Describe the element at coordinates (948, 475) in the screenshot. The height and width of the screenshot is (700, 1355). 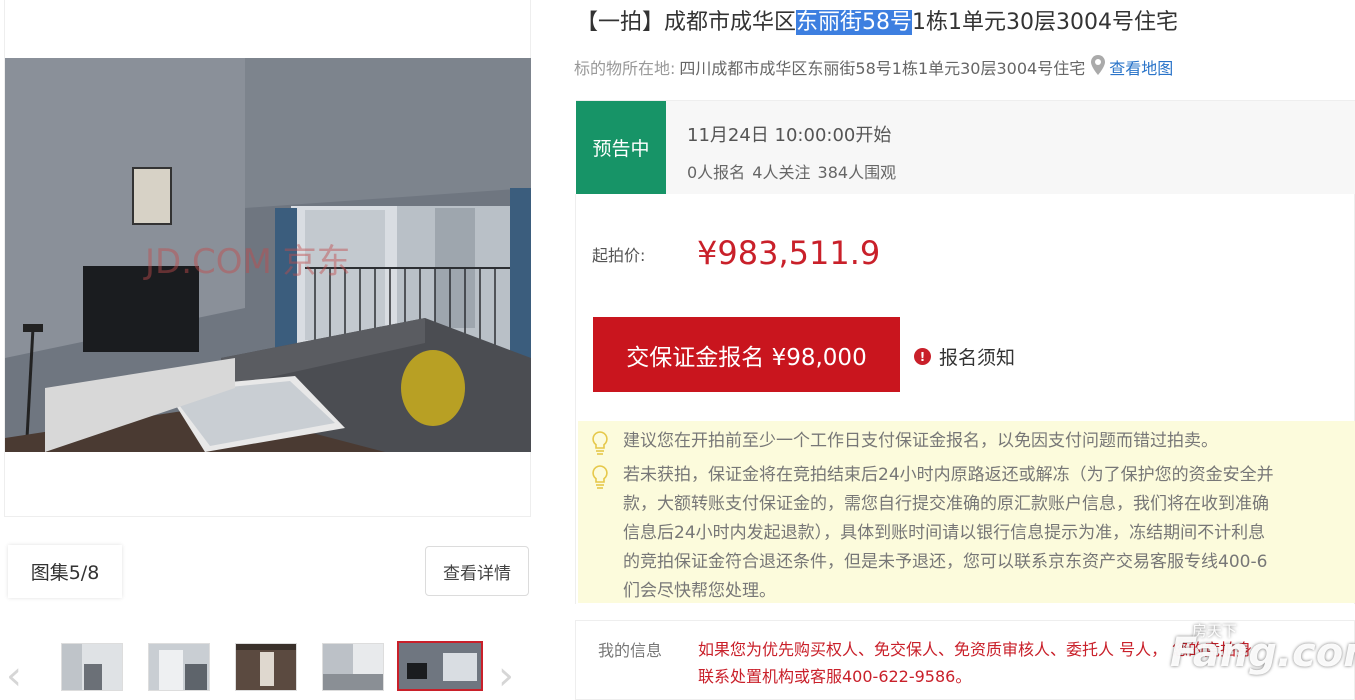
I see `tip-text-line: 若未获拍，保证金将在竞拍结束后24小时内原路返还或解冻（为了保护您的资金安全并` at that location.